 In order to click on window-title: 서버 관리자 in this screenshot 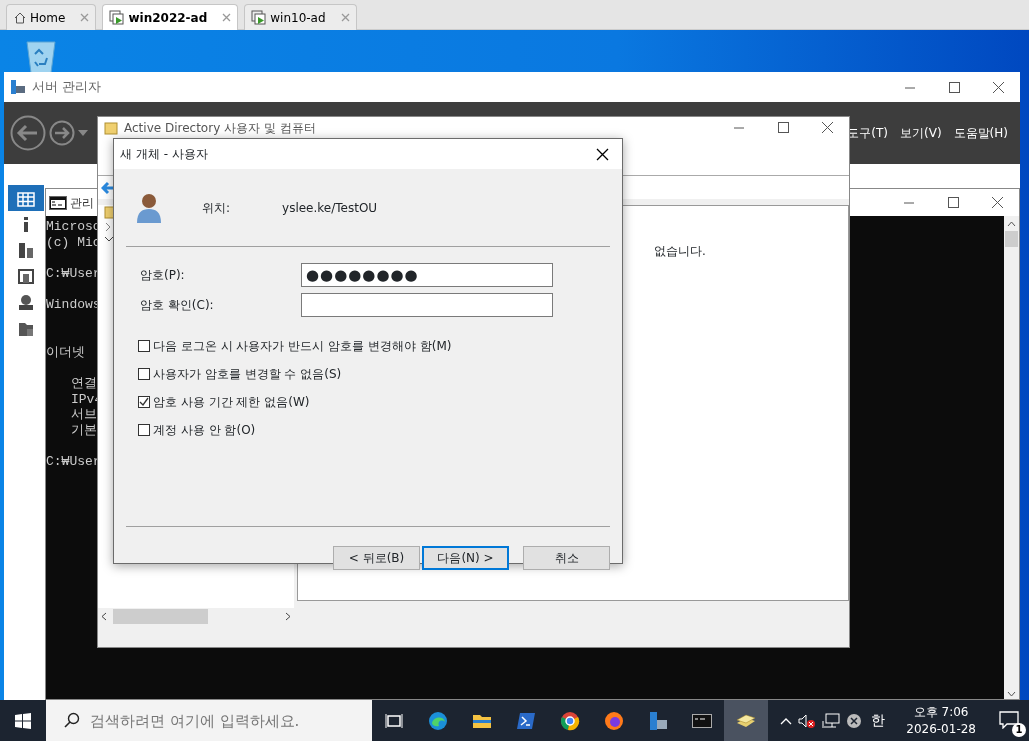, I will do `click(67, 87)`.